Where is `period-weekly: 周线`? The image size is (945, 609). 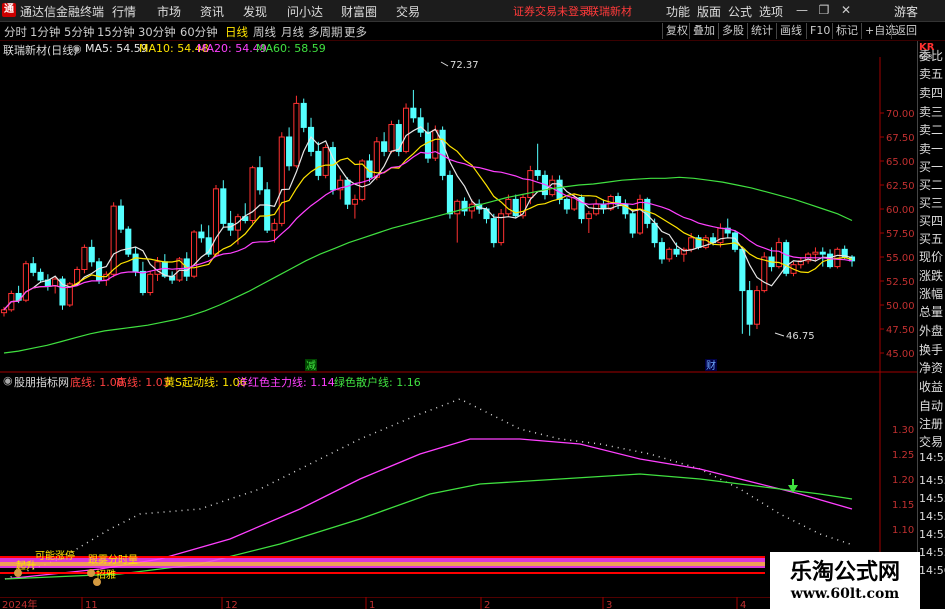 period-weekly: 周线 is located at coordinates (264, 32).